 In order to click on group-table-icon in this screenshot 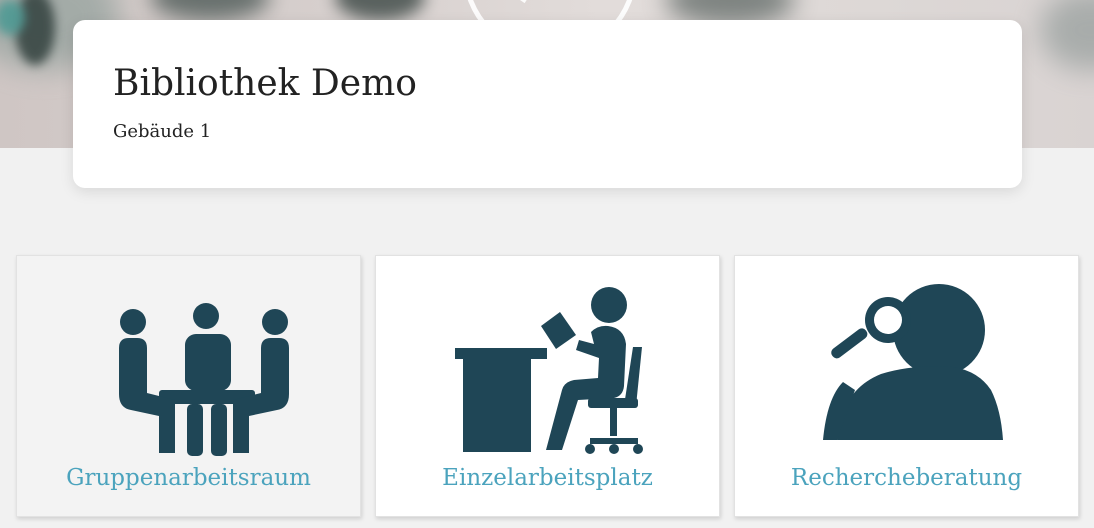, I will do `click(204, 379)`.